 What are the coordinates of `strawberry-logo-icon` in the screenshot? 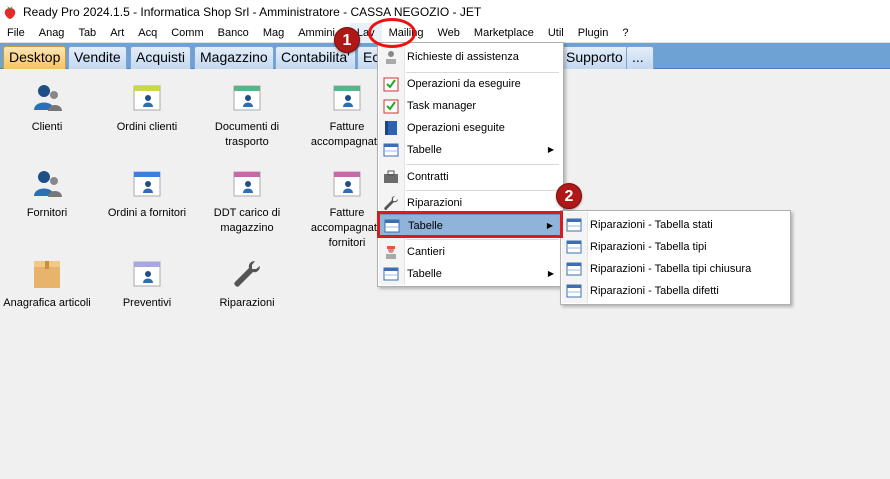 It's located at (10, 12).